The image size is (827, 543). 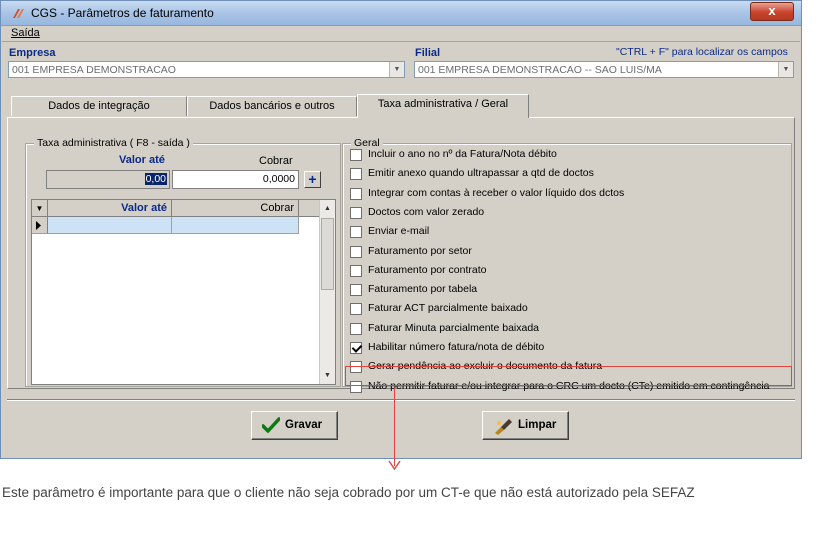 I want to click on option-label: Faturamento por contrato, so click(x=427, y=270).